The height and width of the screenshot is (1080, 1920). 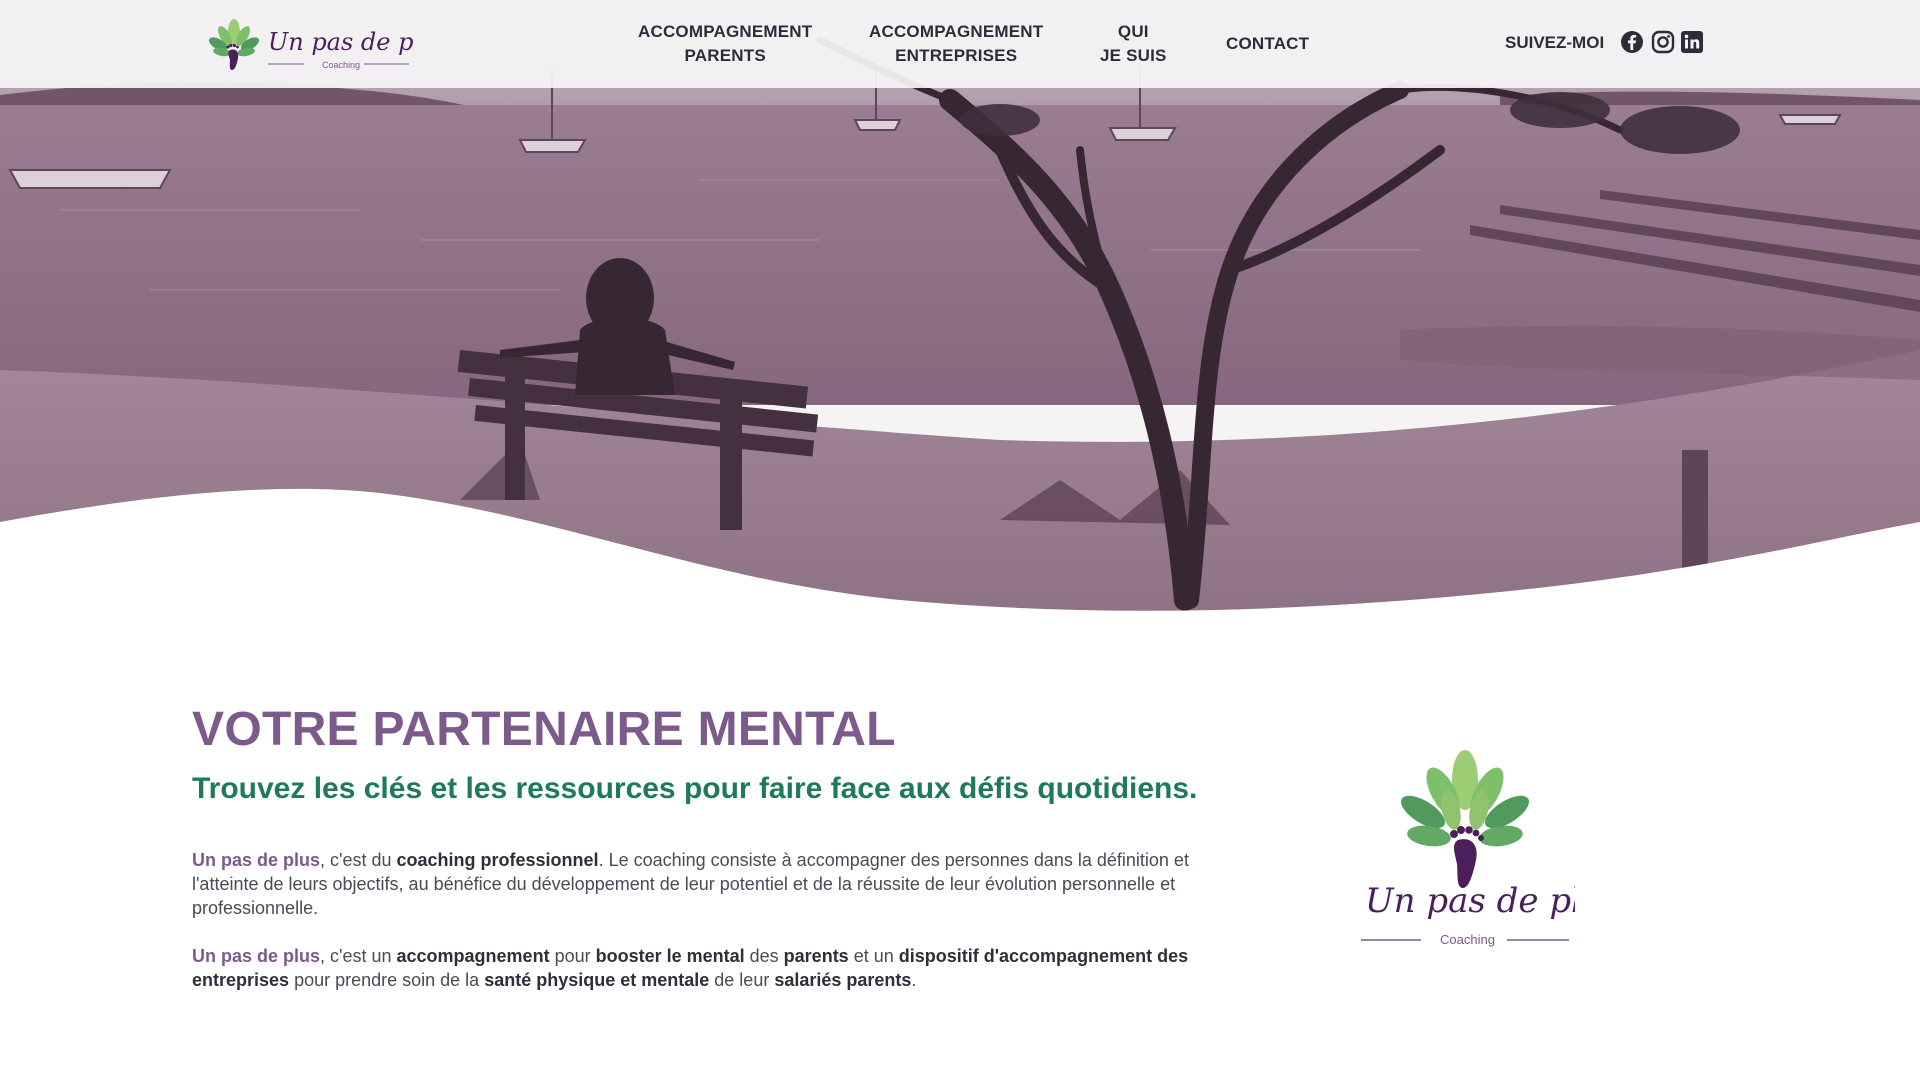 What do you see at coordinates (956, 44) in the screenshot?
I see `nav-accompagnement-entreprises: ACCOMPAGNEMENT ENTREPRISES` at bounding box center [956, 44].